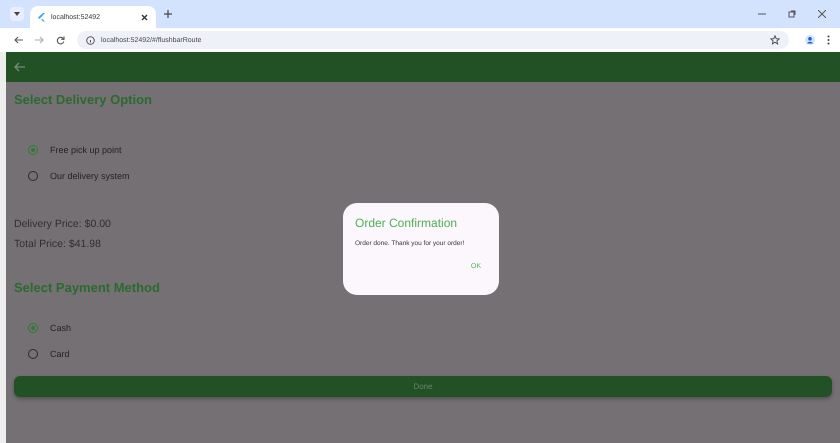  I want to click on radio-label: Our delivery system, so click(90, 176).